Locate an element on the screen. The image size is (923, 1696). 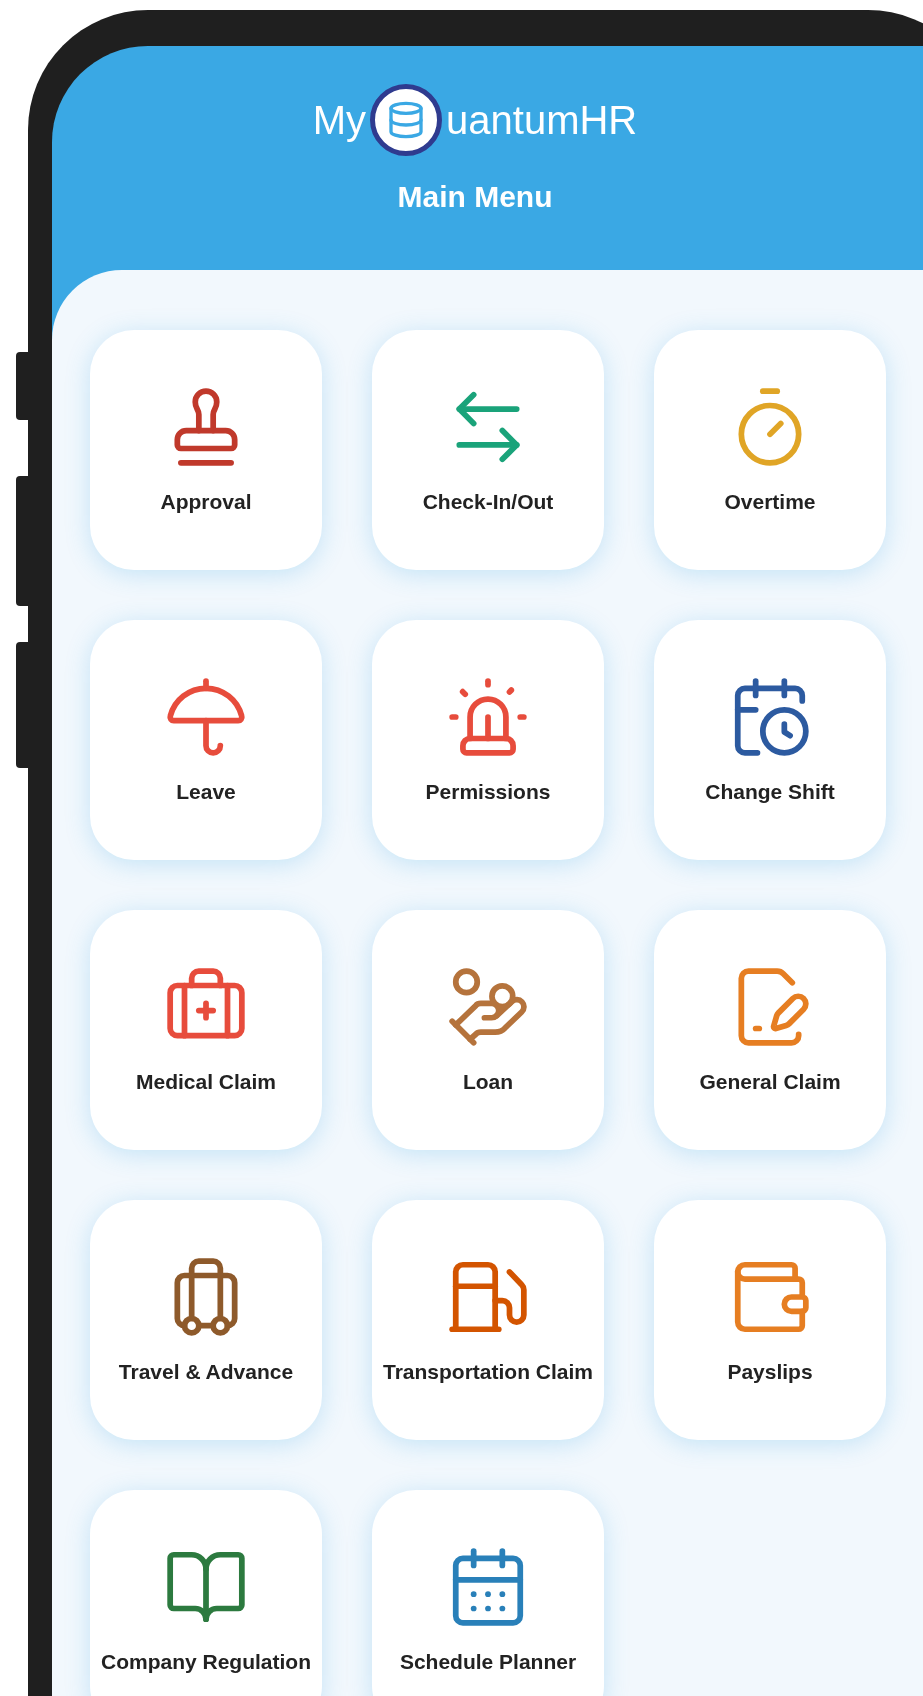
menu-tile: Travel & Advance is located at coordinates (206, 1320).